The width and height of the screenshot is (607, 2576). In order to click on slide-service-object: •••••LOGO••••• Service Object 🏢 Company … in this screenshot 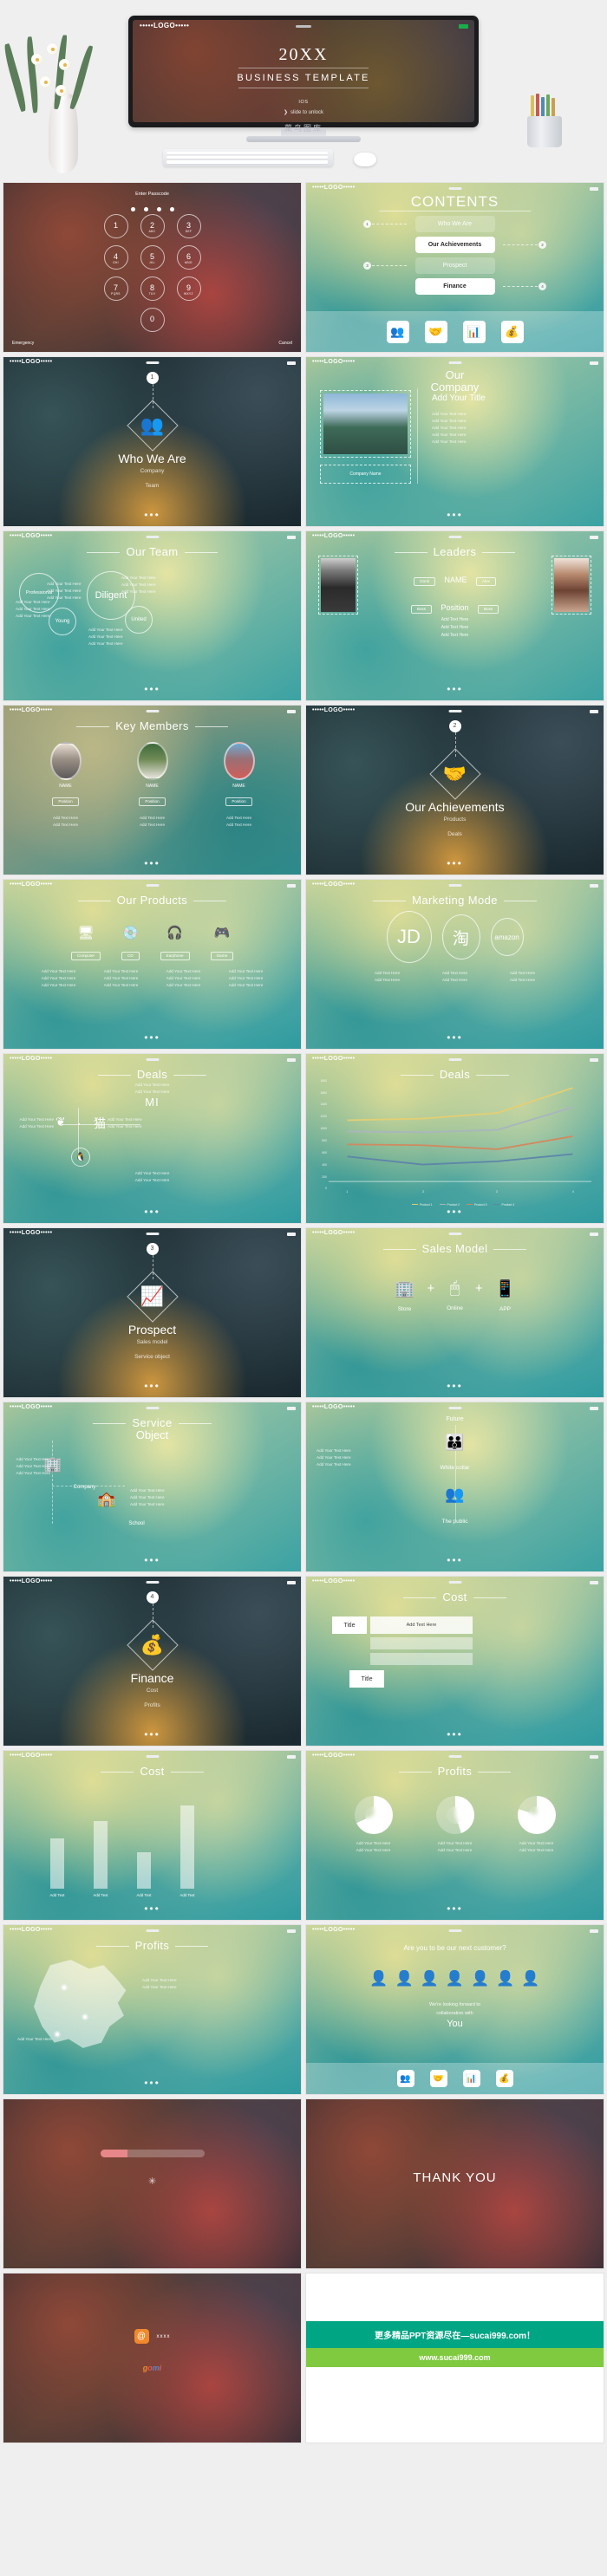, I will do `click(152, 1486)`.